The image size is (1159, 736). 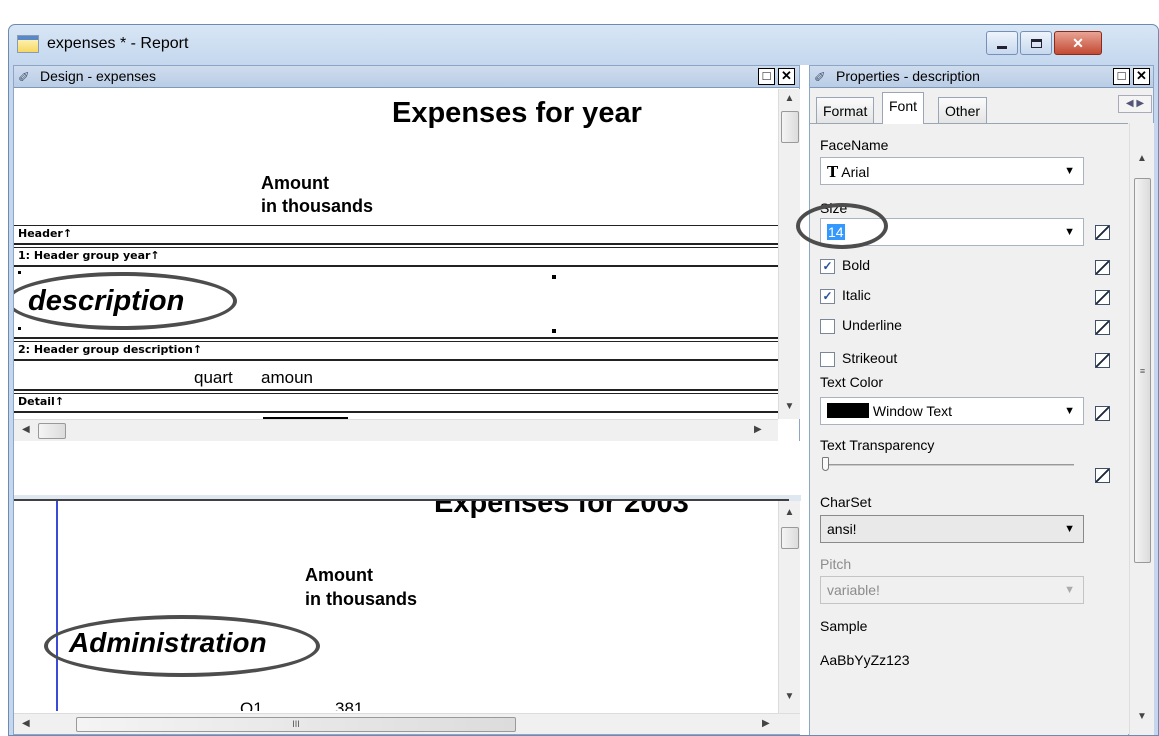 I want to click on preview-vertical-scrollbar: ▲ ▼, so click(x=789, y=607).